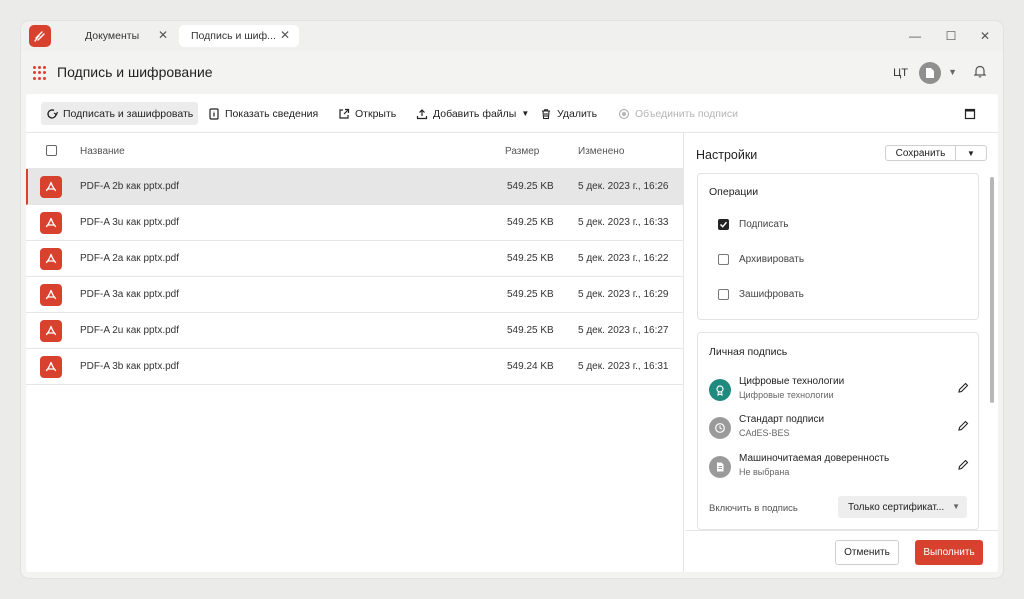 This screenshot has height=599, width=1024. I want to click on settings-title: Настройки, so click(727, 155).